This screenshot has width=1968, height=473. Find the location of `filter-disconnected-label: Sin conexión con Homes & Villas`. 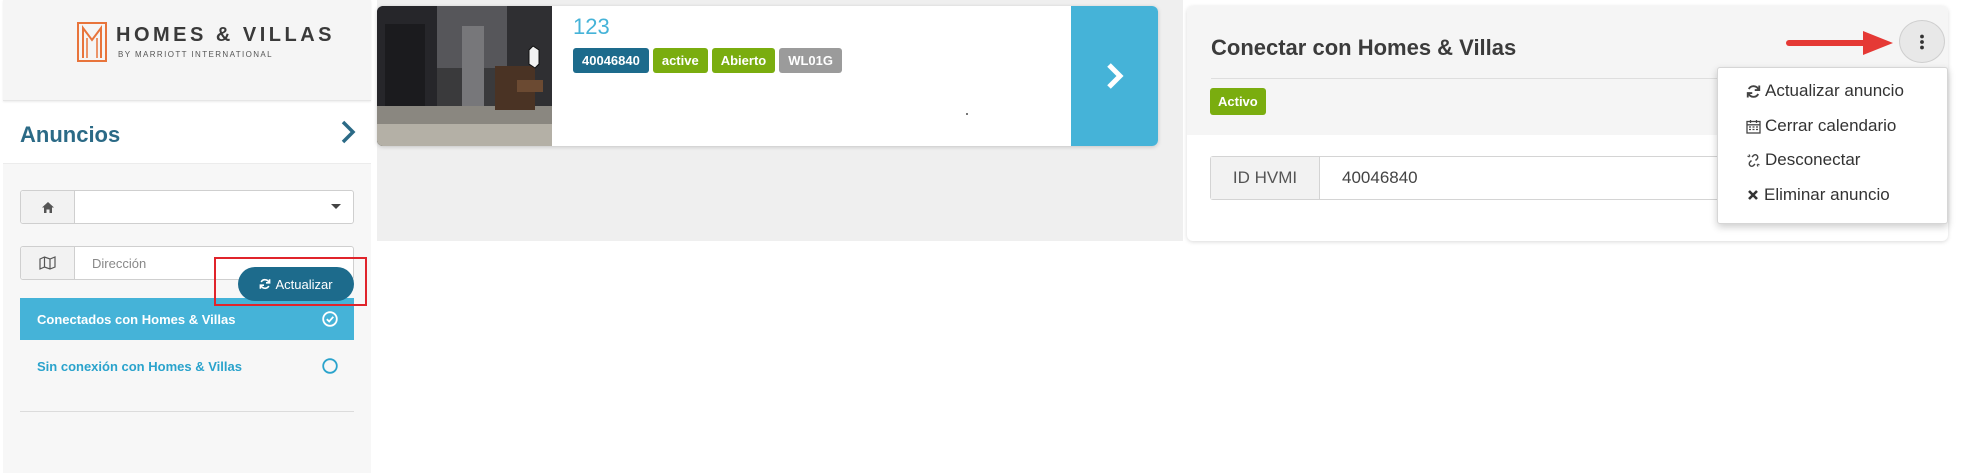

filter-disconnected-label: Sin conexión con Homes & Villas is located at coordinates (139, 366).